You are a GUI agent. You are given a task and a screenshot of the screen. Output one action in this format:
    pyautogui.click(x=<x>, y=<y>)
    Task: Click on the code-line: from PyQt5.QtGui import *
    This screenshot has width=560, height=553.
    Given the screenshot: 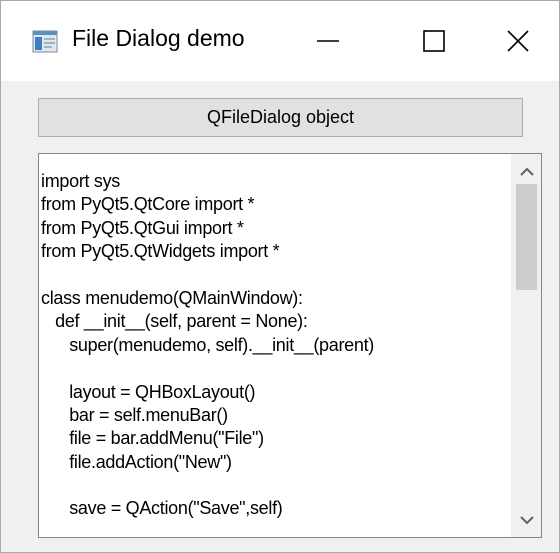 What is the action you would take?
    pyautogui.click(x=142, y=227)
    